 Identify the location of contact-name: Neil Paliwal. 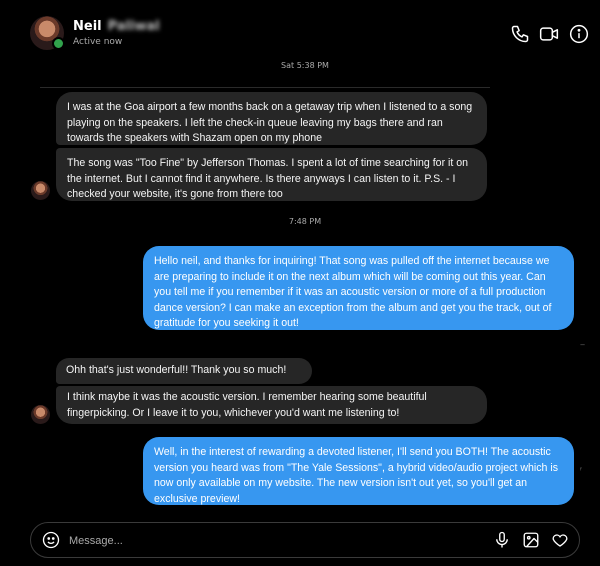
(116, 26).